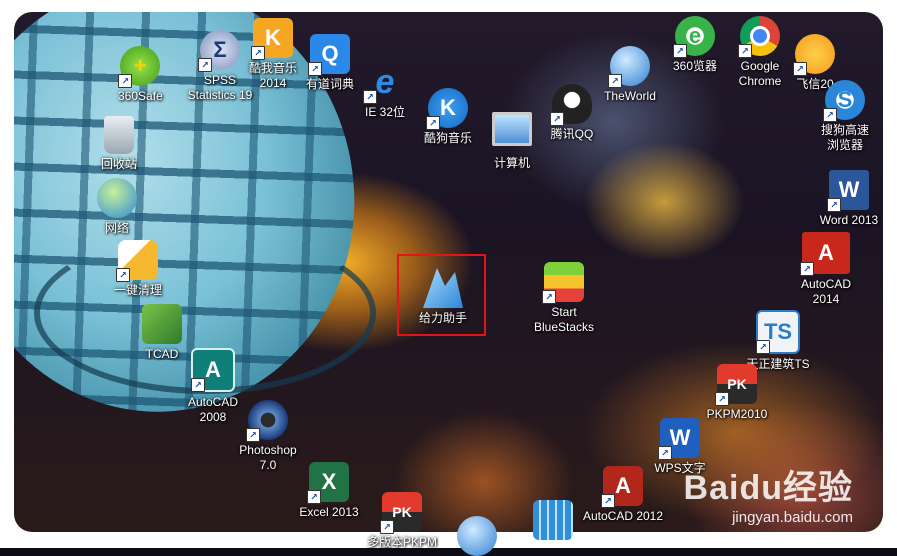 The height and width of the screenshot is (556, 897). What do you see at coordinates (441, 295) in the screenshot?
I see `selection-highlight-box` at bounding box center [441, 295].